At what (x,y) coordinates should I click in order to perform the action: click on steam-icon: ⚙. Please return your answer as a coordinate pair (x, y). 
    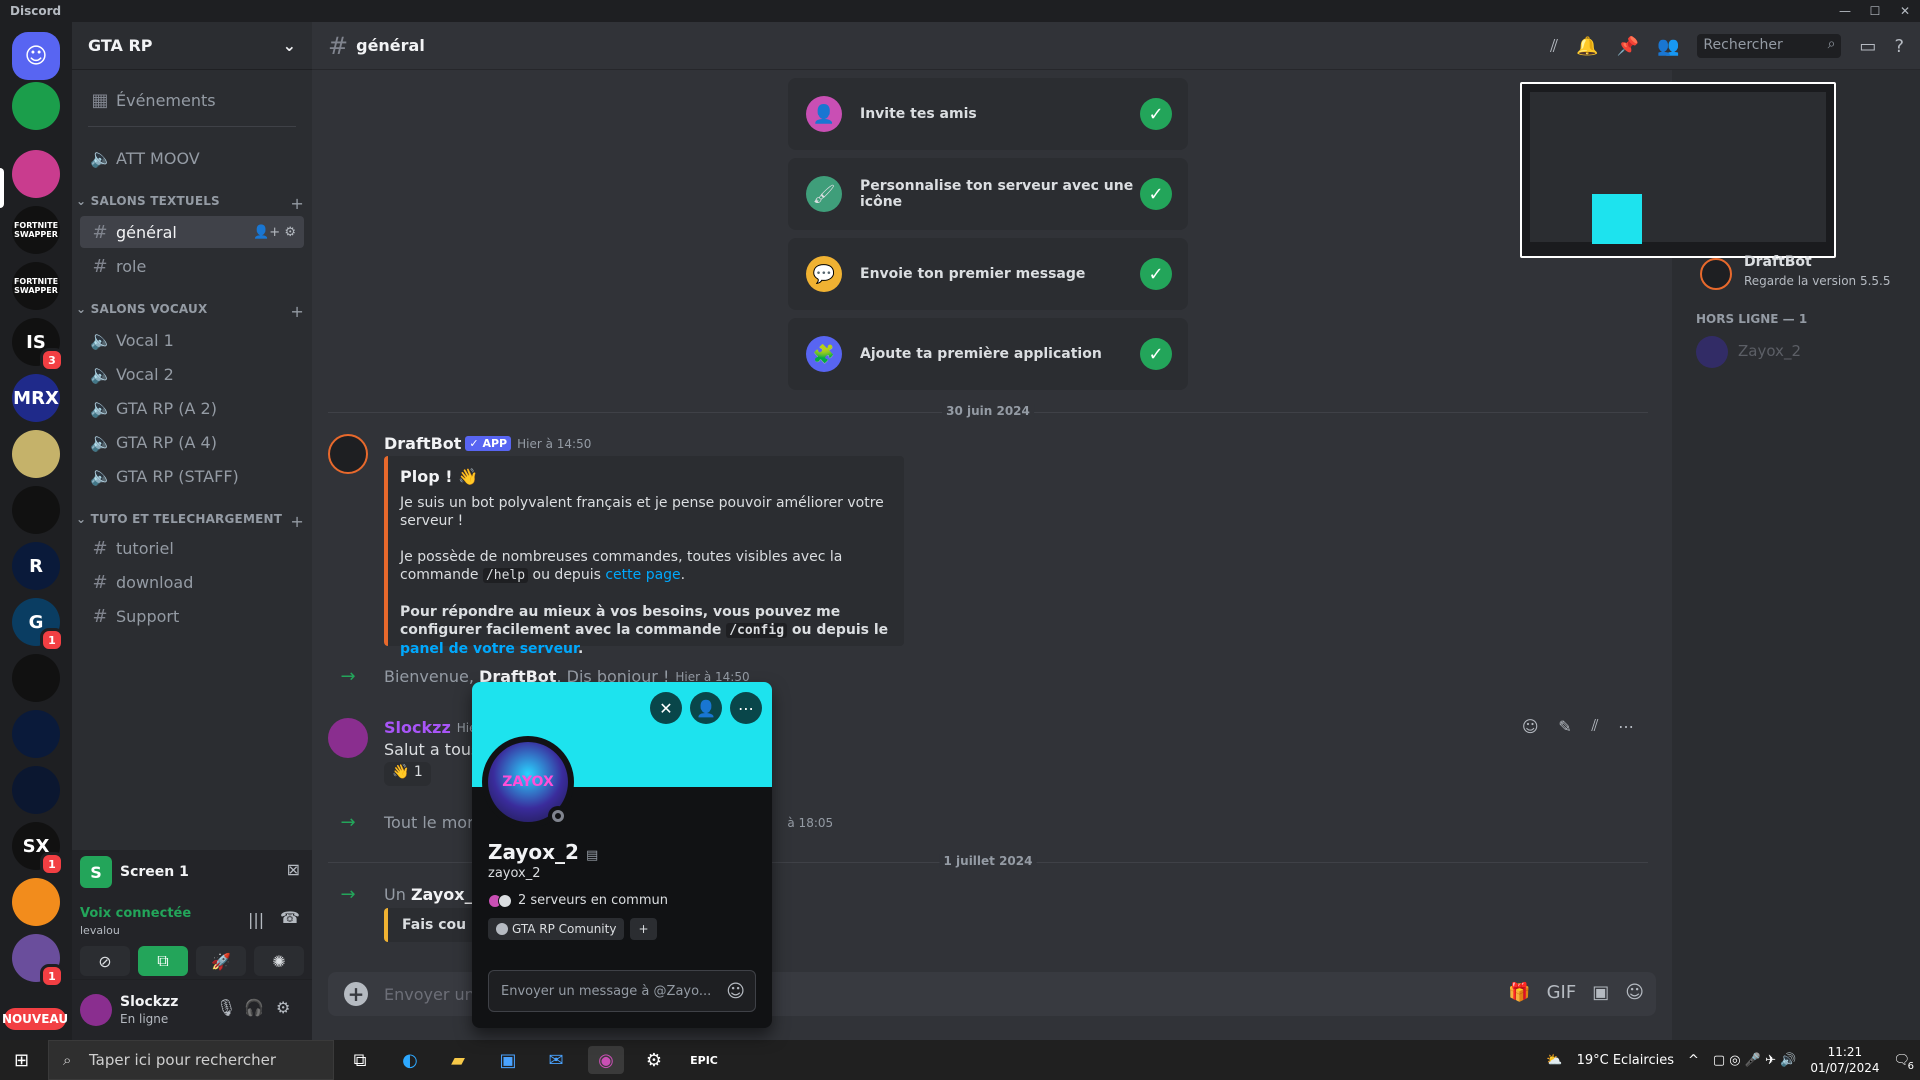
    Looking at the image, I should click on (654, 1060).